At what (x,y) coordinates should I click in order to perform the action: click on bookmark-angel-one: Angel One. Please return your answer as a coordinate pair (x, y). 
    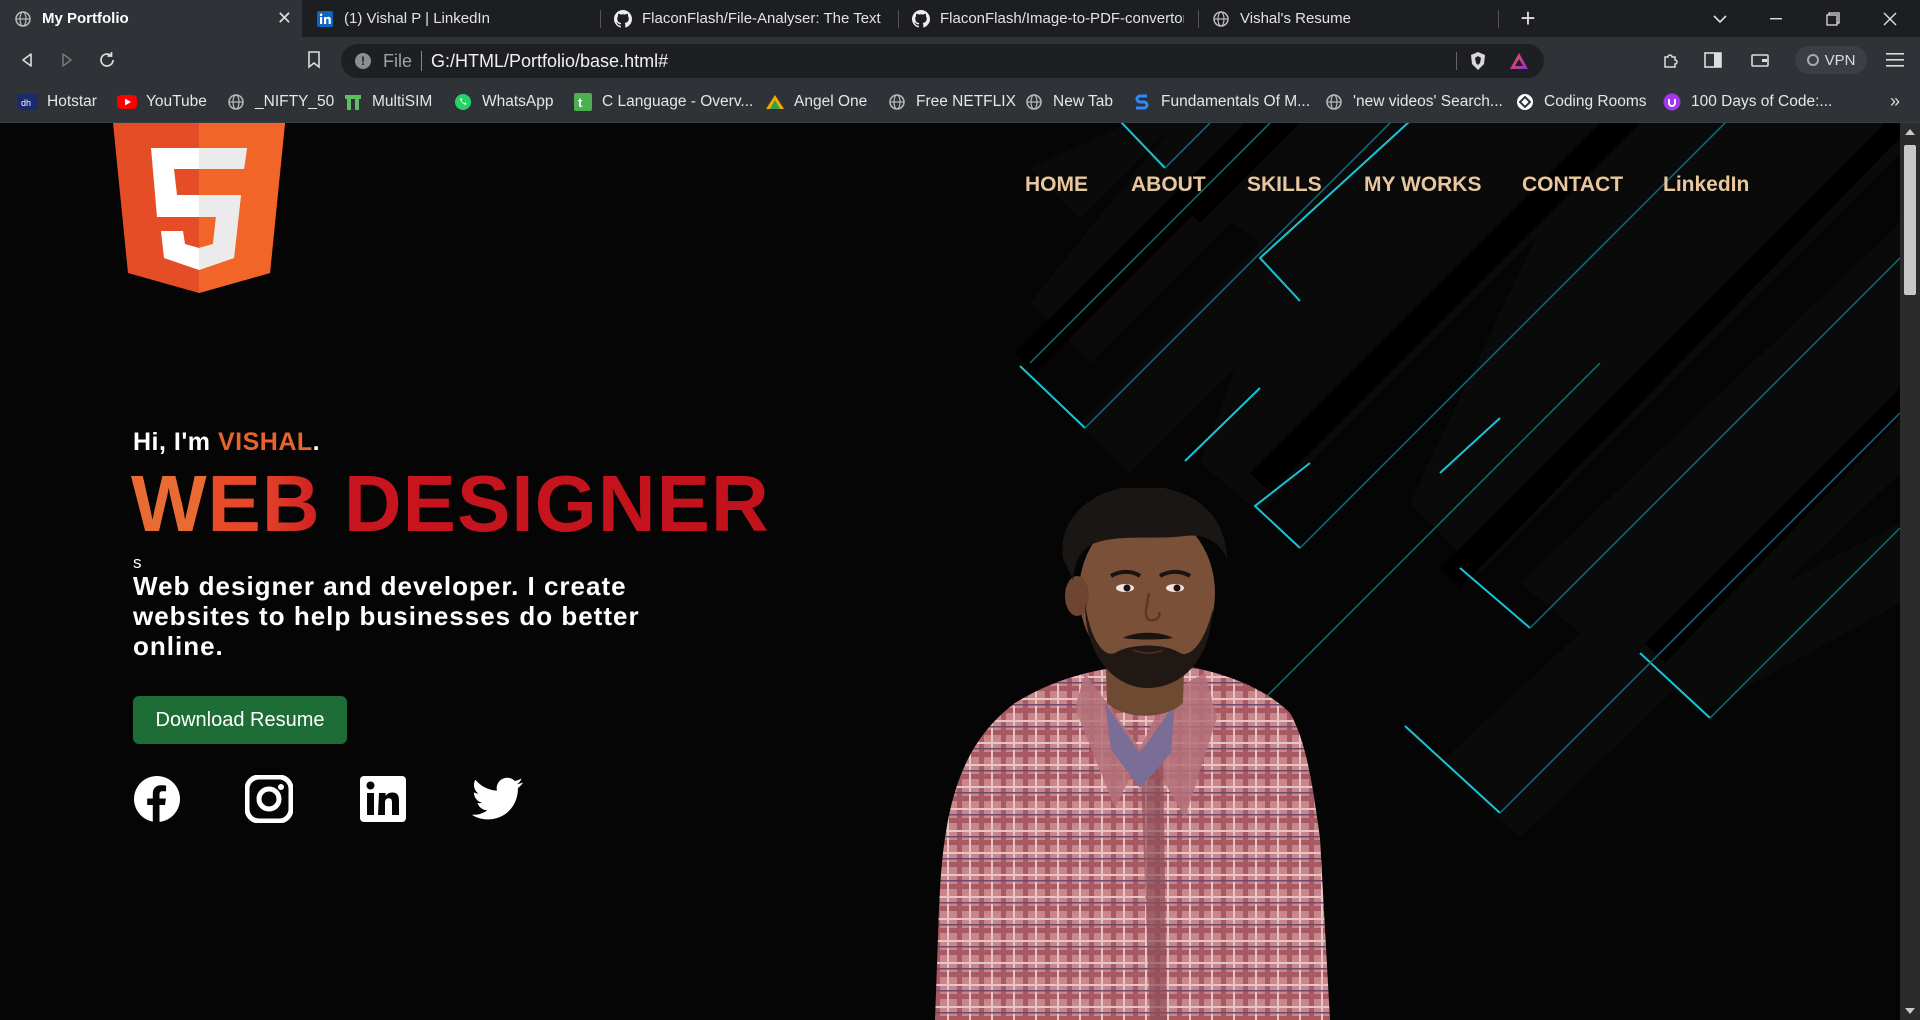
    Looking at the image, I should click on (816, 102).